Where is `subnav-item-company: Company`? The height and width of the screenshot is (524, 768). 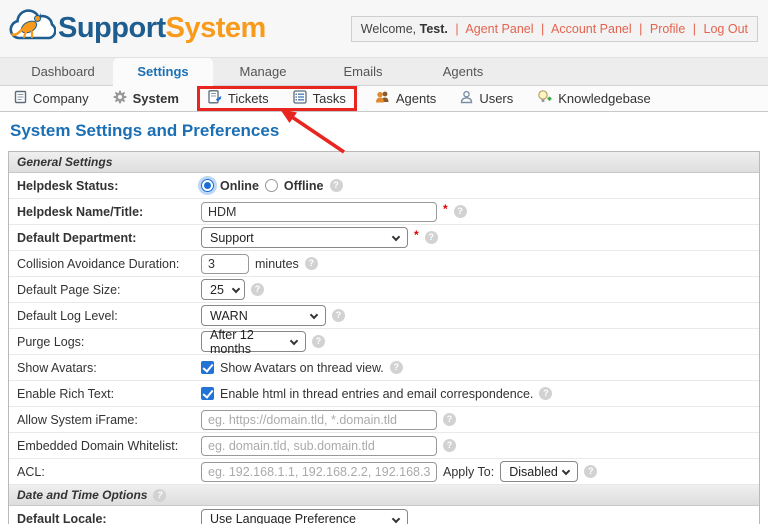 subnav-item-company: Company is located at coordinates (51, 98).